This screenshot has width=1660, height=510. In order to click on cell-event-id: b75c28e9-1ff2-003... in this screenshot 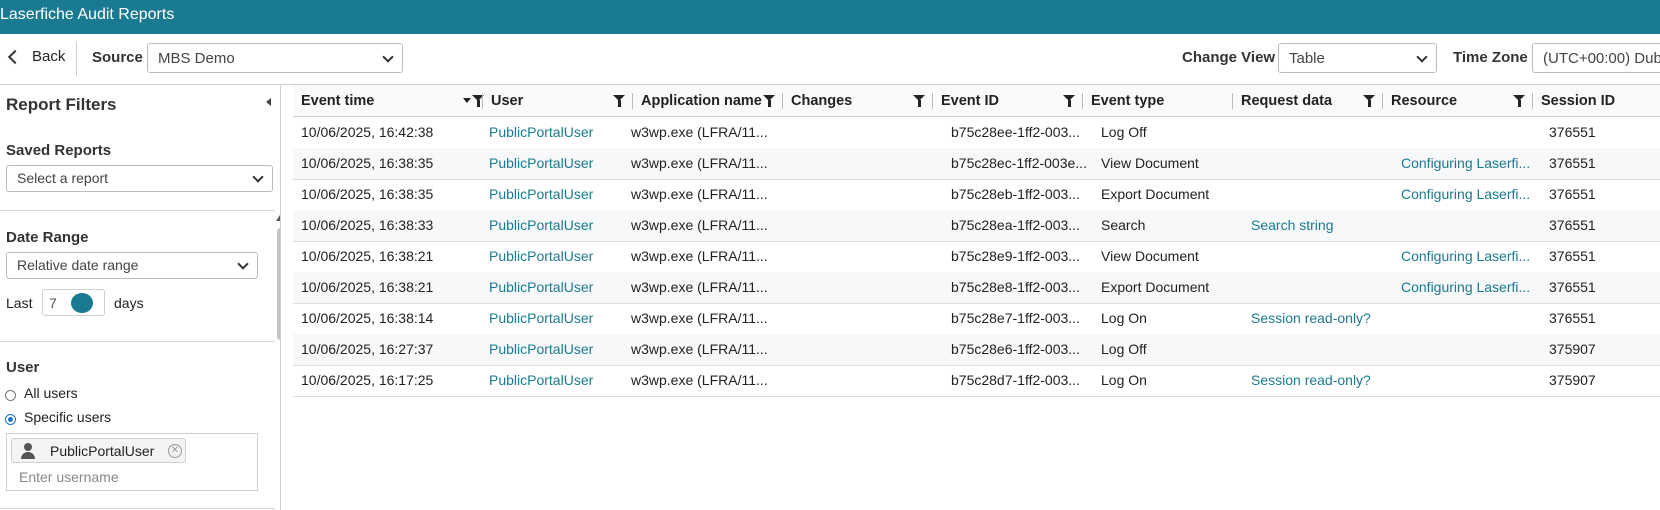, I will do `click(1015, 256)`.